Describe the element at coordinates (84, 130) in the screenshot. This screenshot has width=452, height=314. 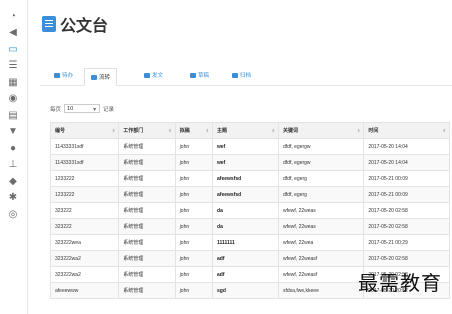
I see `column-header: 编号 ⇕` at that location.